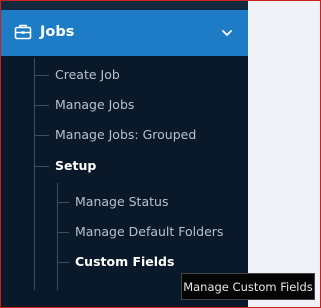 The height and width of the screenshot is (308, 321). What do you see at coordinates (227, 33) in the screenshot?
I see `chevron-down-icon` at bounding box center [227, 33].